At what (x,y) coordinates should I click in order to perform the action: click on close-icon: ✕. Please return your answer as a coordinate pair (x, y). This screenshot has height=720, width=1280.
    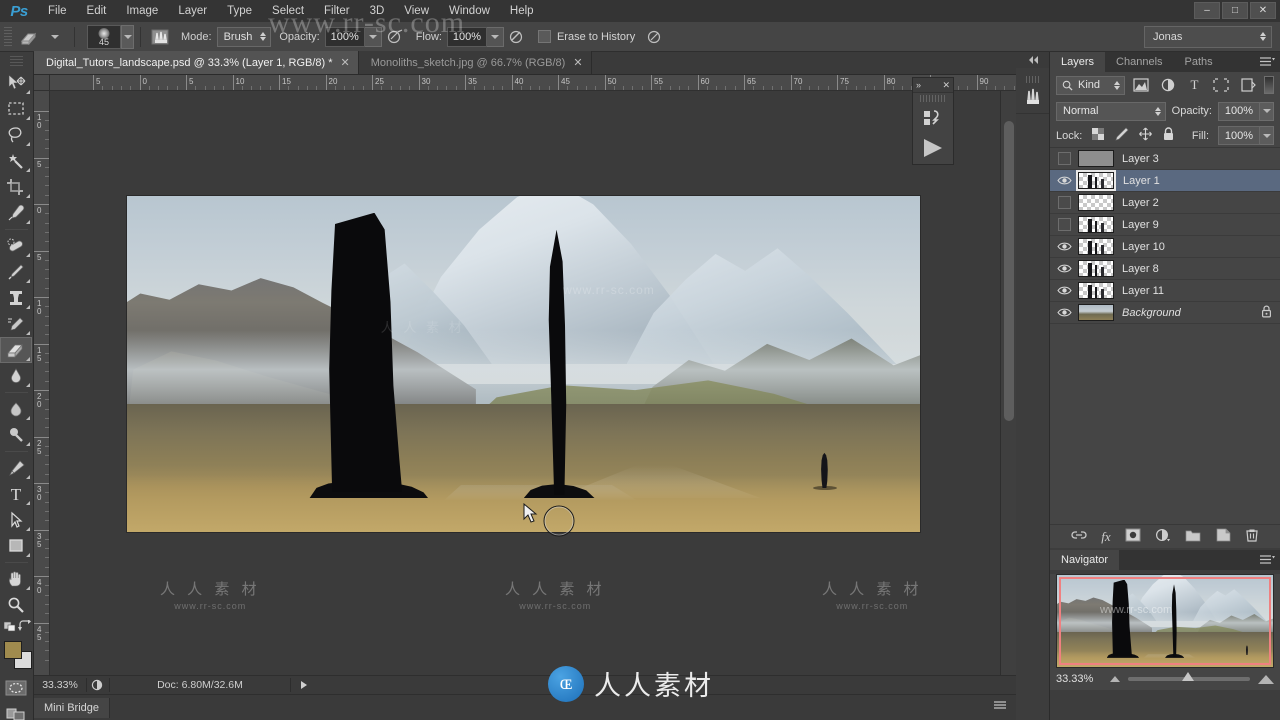
    Looking at the image, I should click on (946, 85).